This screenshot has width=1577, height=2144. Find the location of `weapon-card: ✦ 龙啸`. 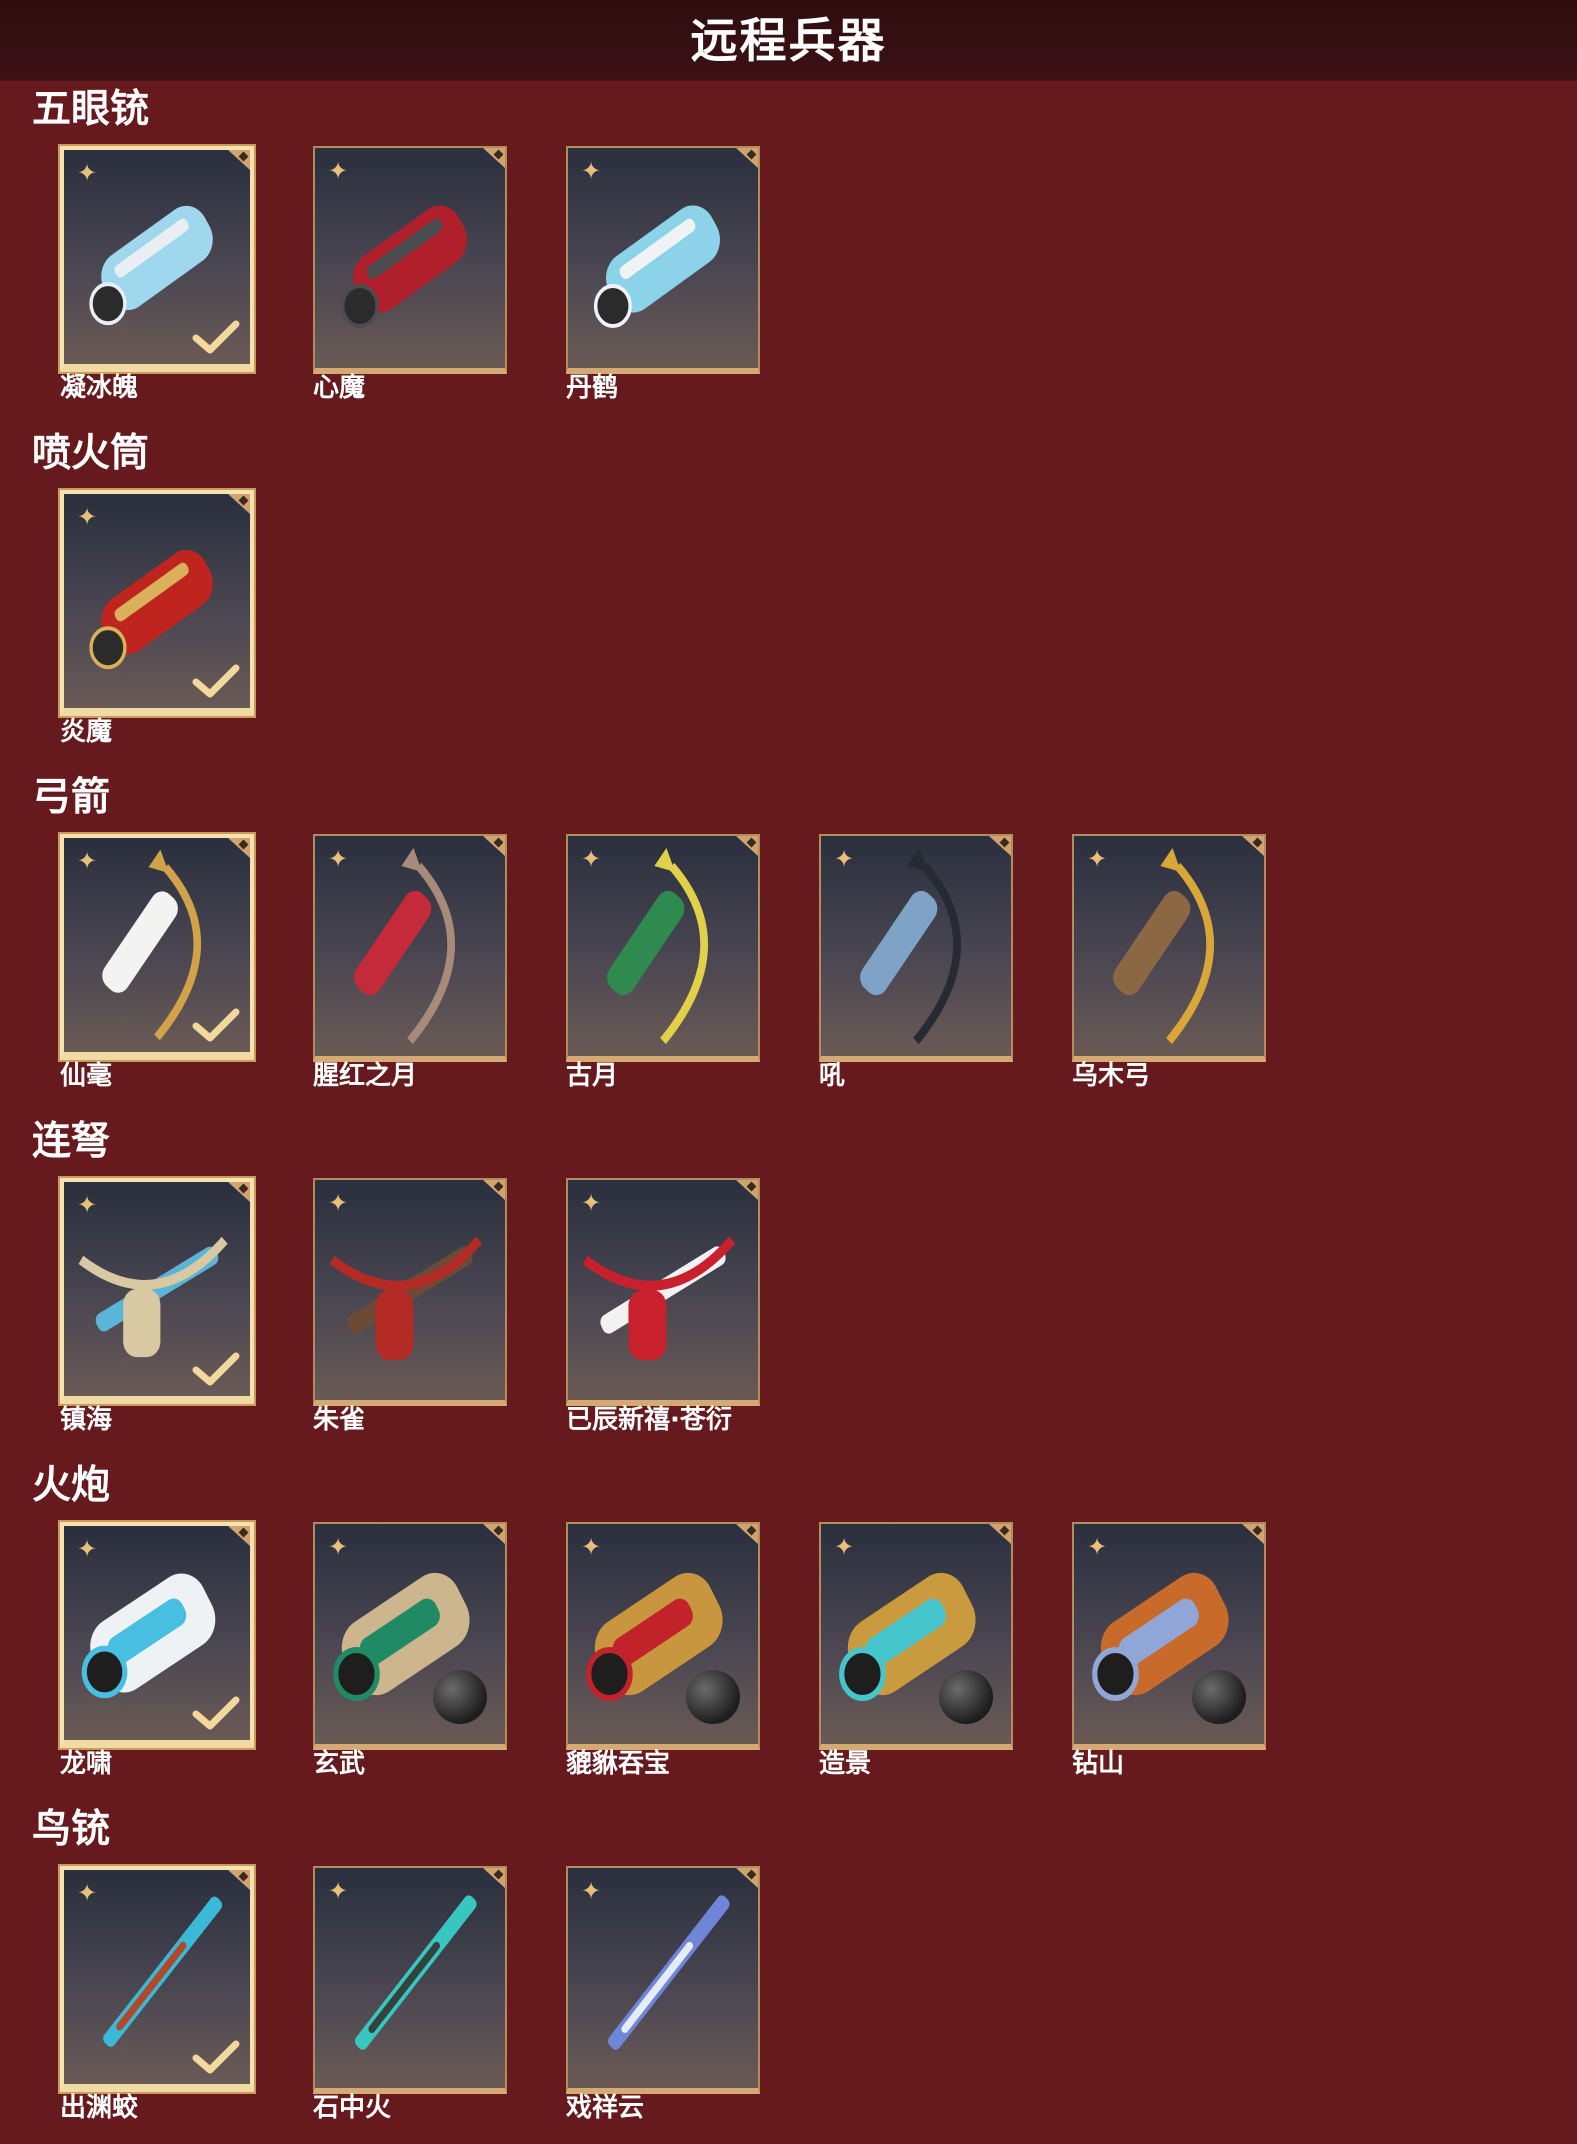

weapon-card: ✦ 龙啸 is located at coordinates (157, 1653).